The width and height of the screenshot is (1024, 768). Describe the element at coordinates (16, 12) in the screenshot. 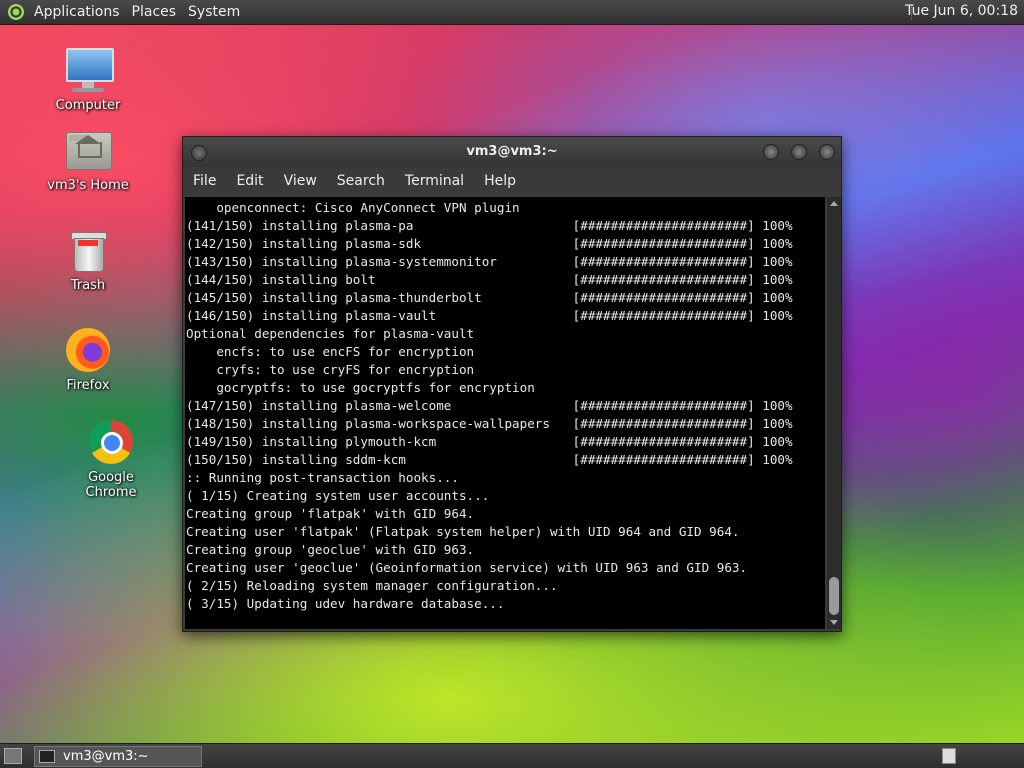

I see `distro-logo-icon` at that location.